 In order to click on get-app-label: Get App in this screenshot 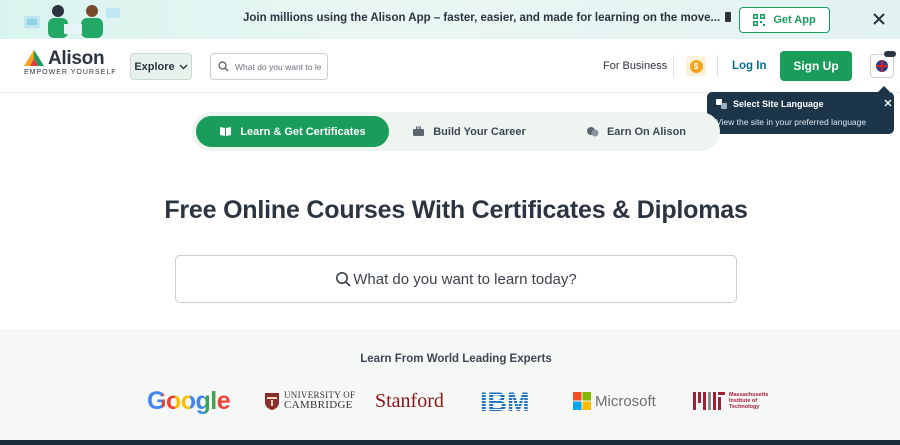, I will do `click(794, 20)`.